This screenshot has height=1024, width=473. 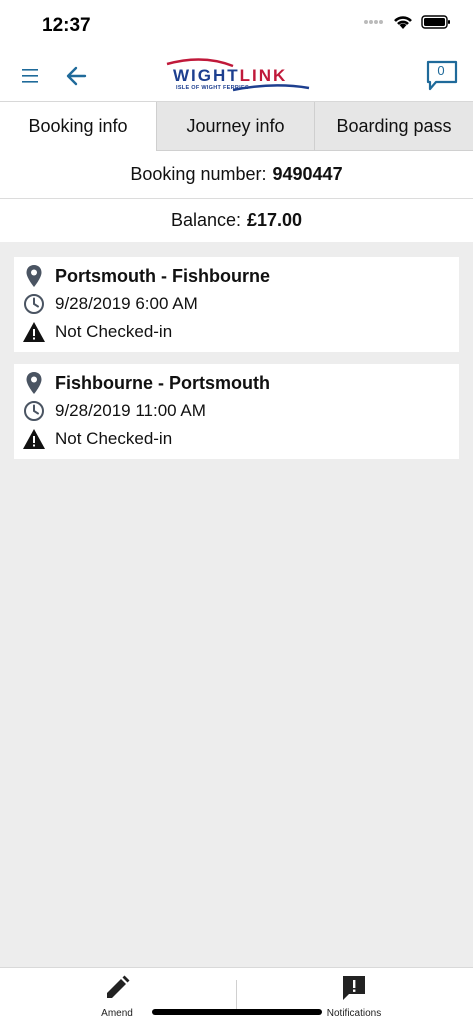 I want to click on balance-label: Balance:, so click(x=205, y=220).